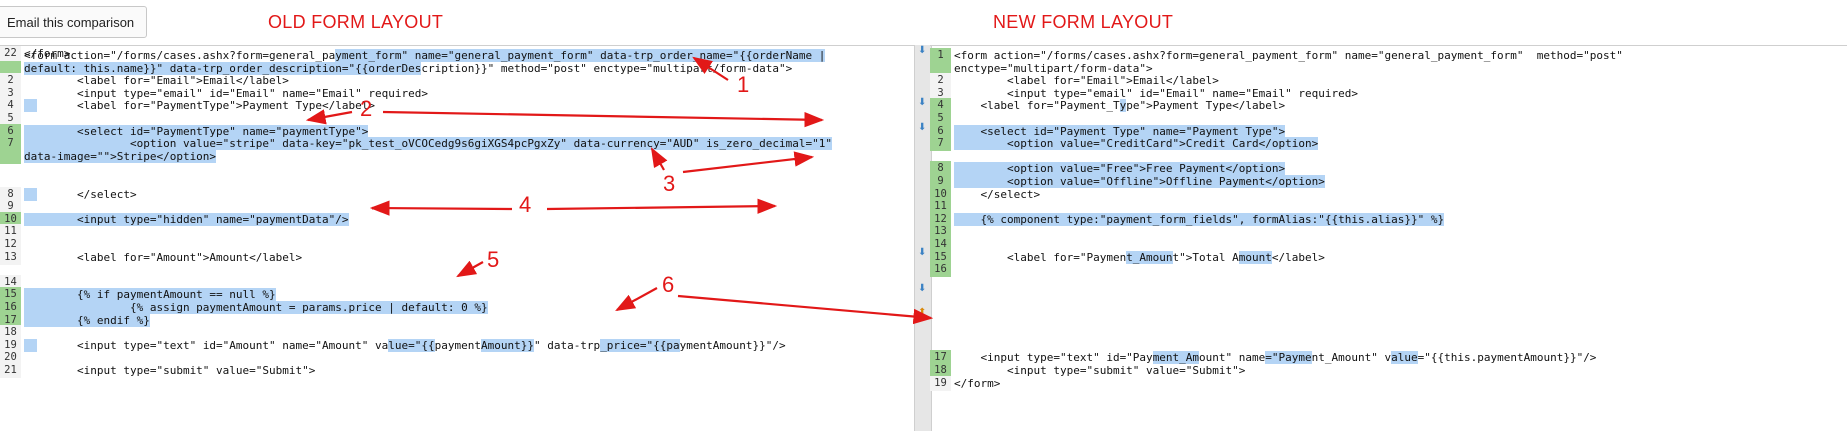  What do you see at coordinates (636, 299) in the screenshot?
I see `arrow-6-left` at bounding box center [636, 299].